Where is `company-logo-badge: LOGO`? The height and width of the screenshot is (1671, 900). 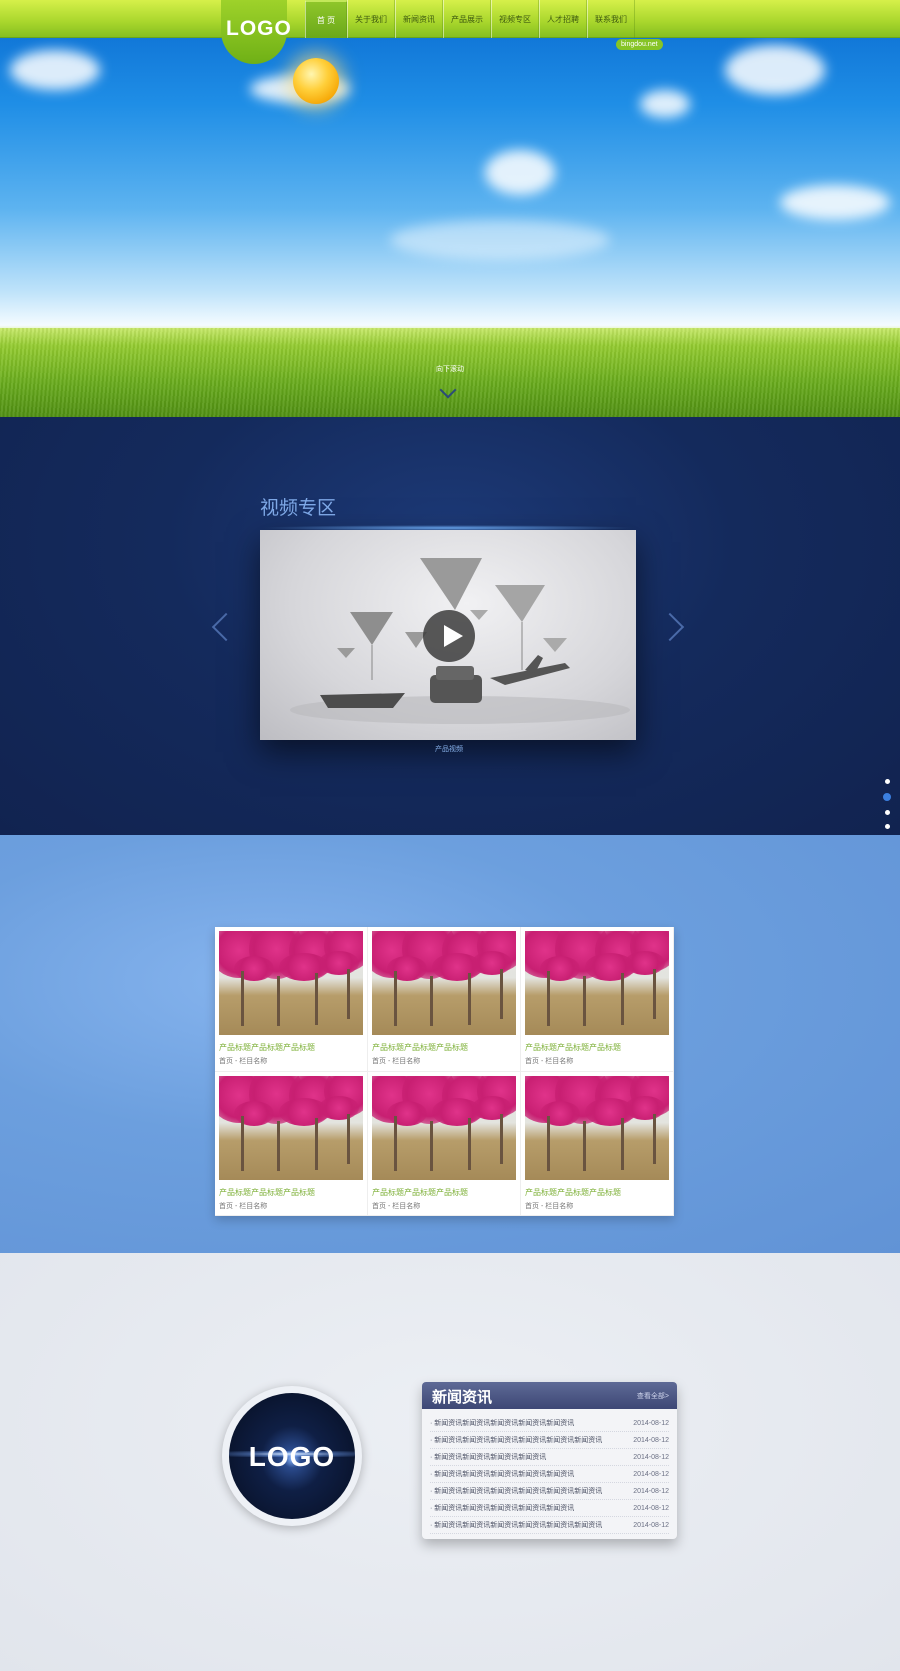 company-logo-badge: LOGO is located at coordinates (292, 1456).